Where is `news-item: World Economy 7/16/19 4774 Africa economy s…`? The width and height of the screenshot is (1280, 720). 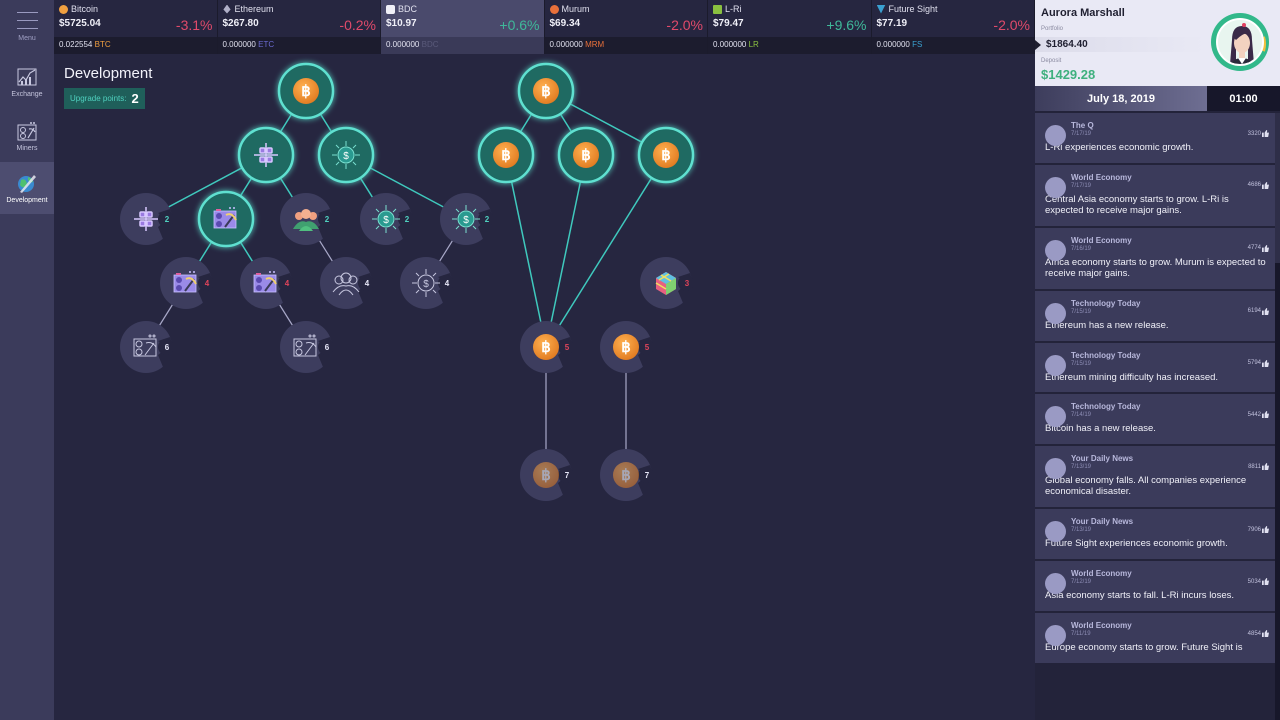 news-item: World Economy 7/16/19 4774 Africa economy s… is located at coordinates (1155, 259).